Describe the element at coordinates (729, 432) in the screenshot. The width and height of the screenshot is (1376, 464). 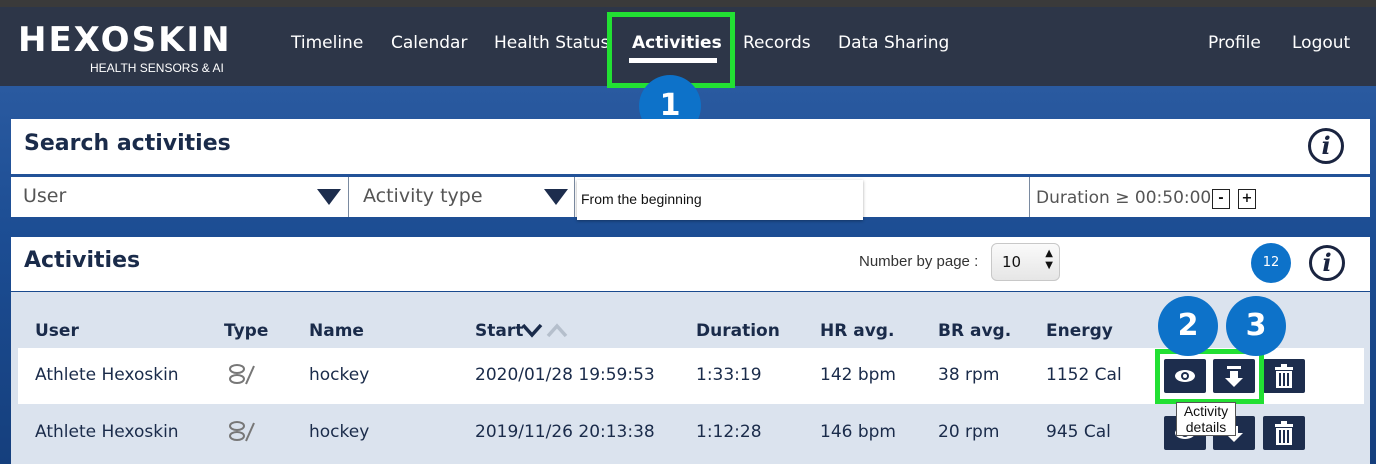
I see `row2-duration: 1:12:28` at that location.